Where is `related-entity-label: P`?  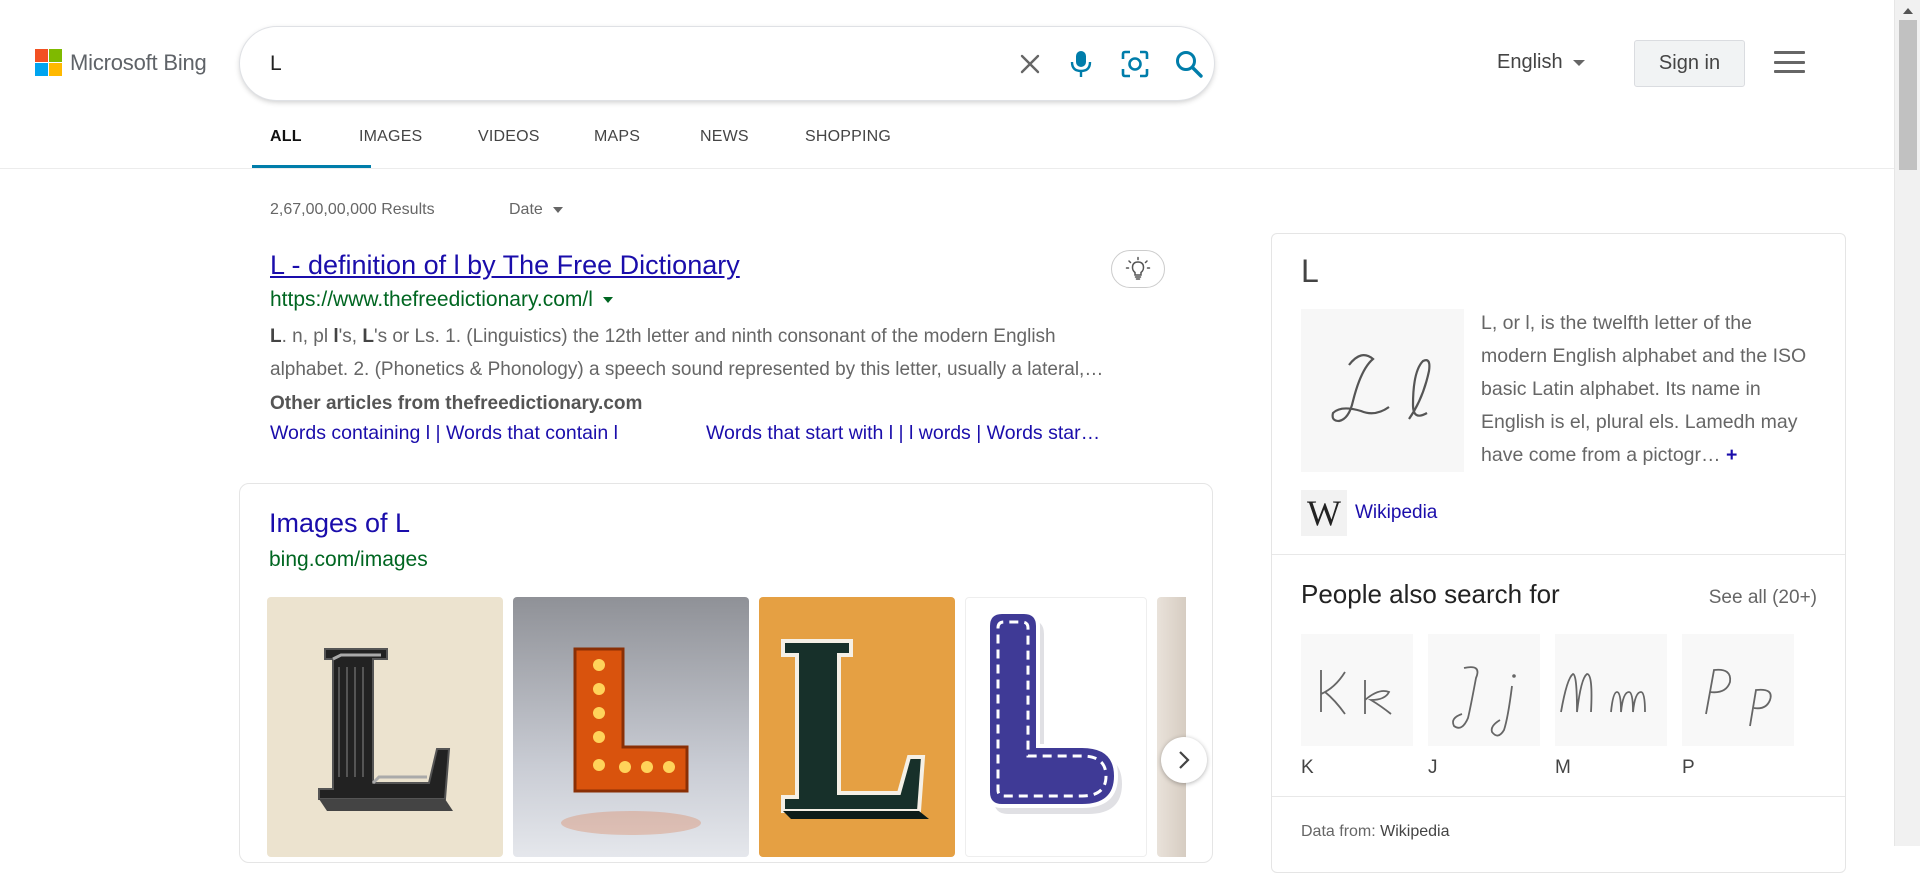
related-entity-label: P is located at coordinates (1688, 767).